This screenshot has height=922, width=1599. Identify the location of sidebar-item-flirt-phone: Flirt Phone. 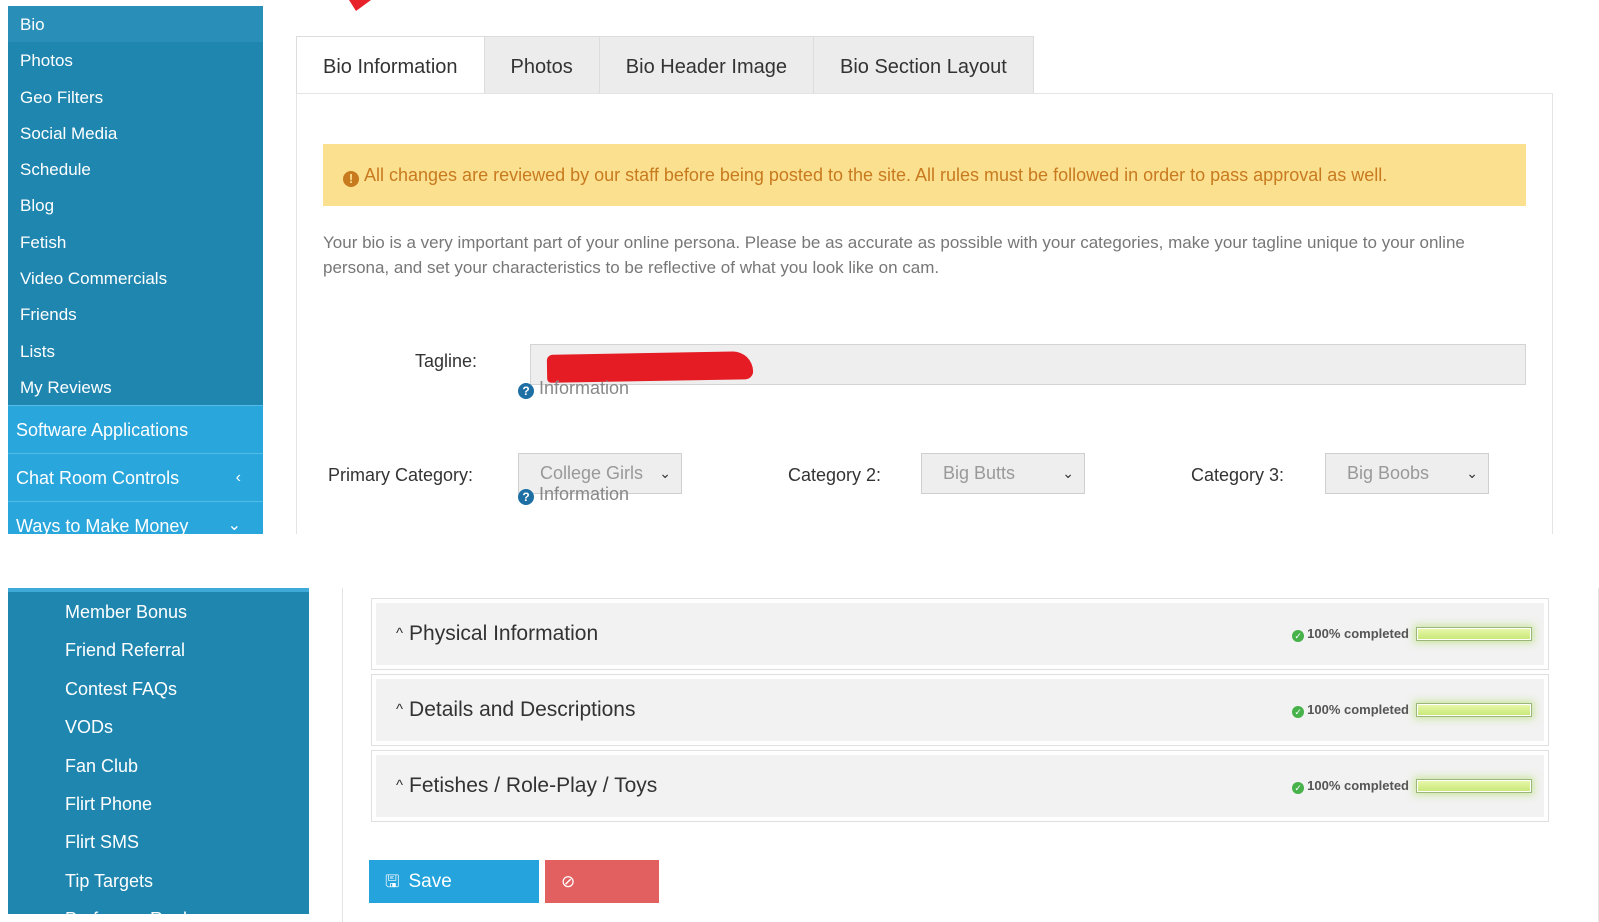
(158, 803).